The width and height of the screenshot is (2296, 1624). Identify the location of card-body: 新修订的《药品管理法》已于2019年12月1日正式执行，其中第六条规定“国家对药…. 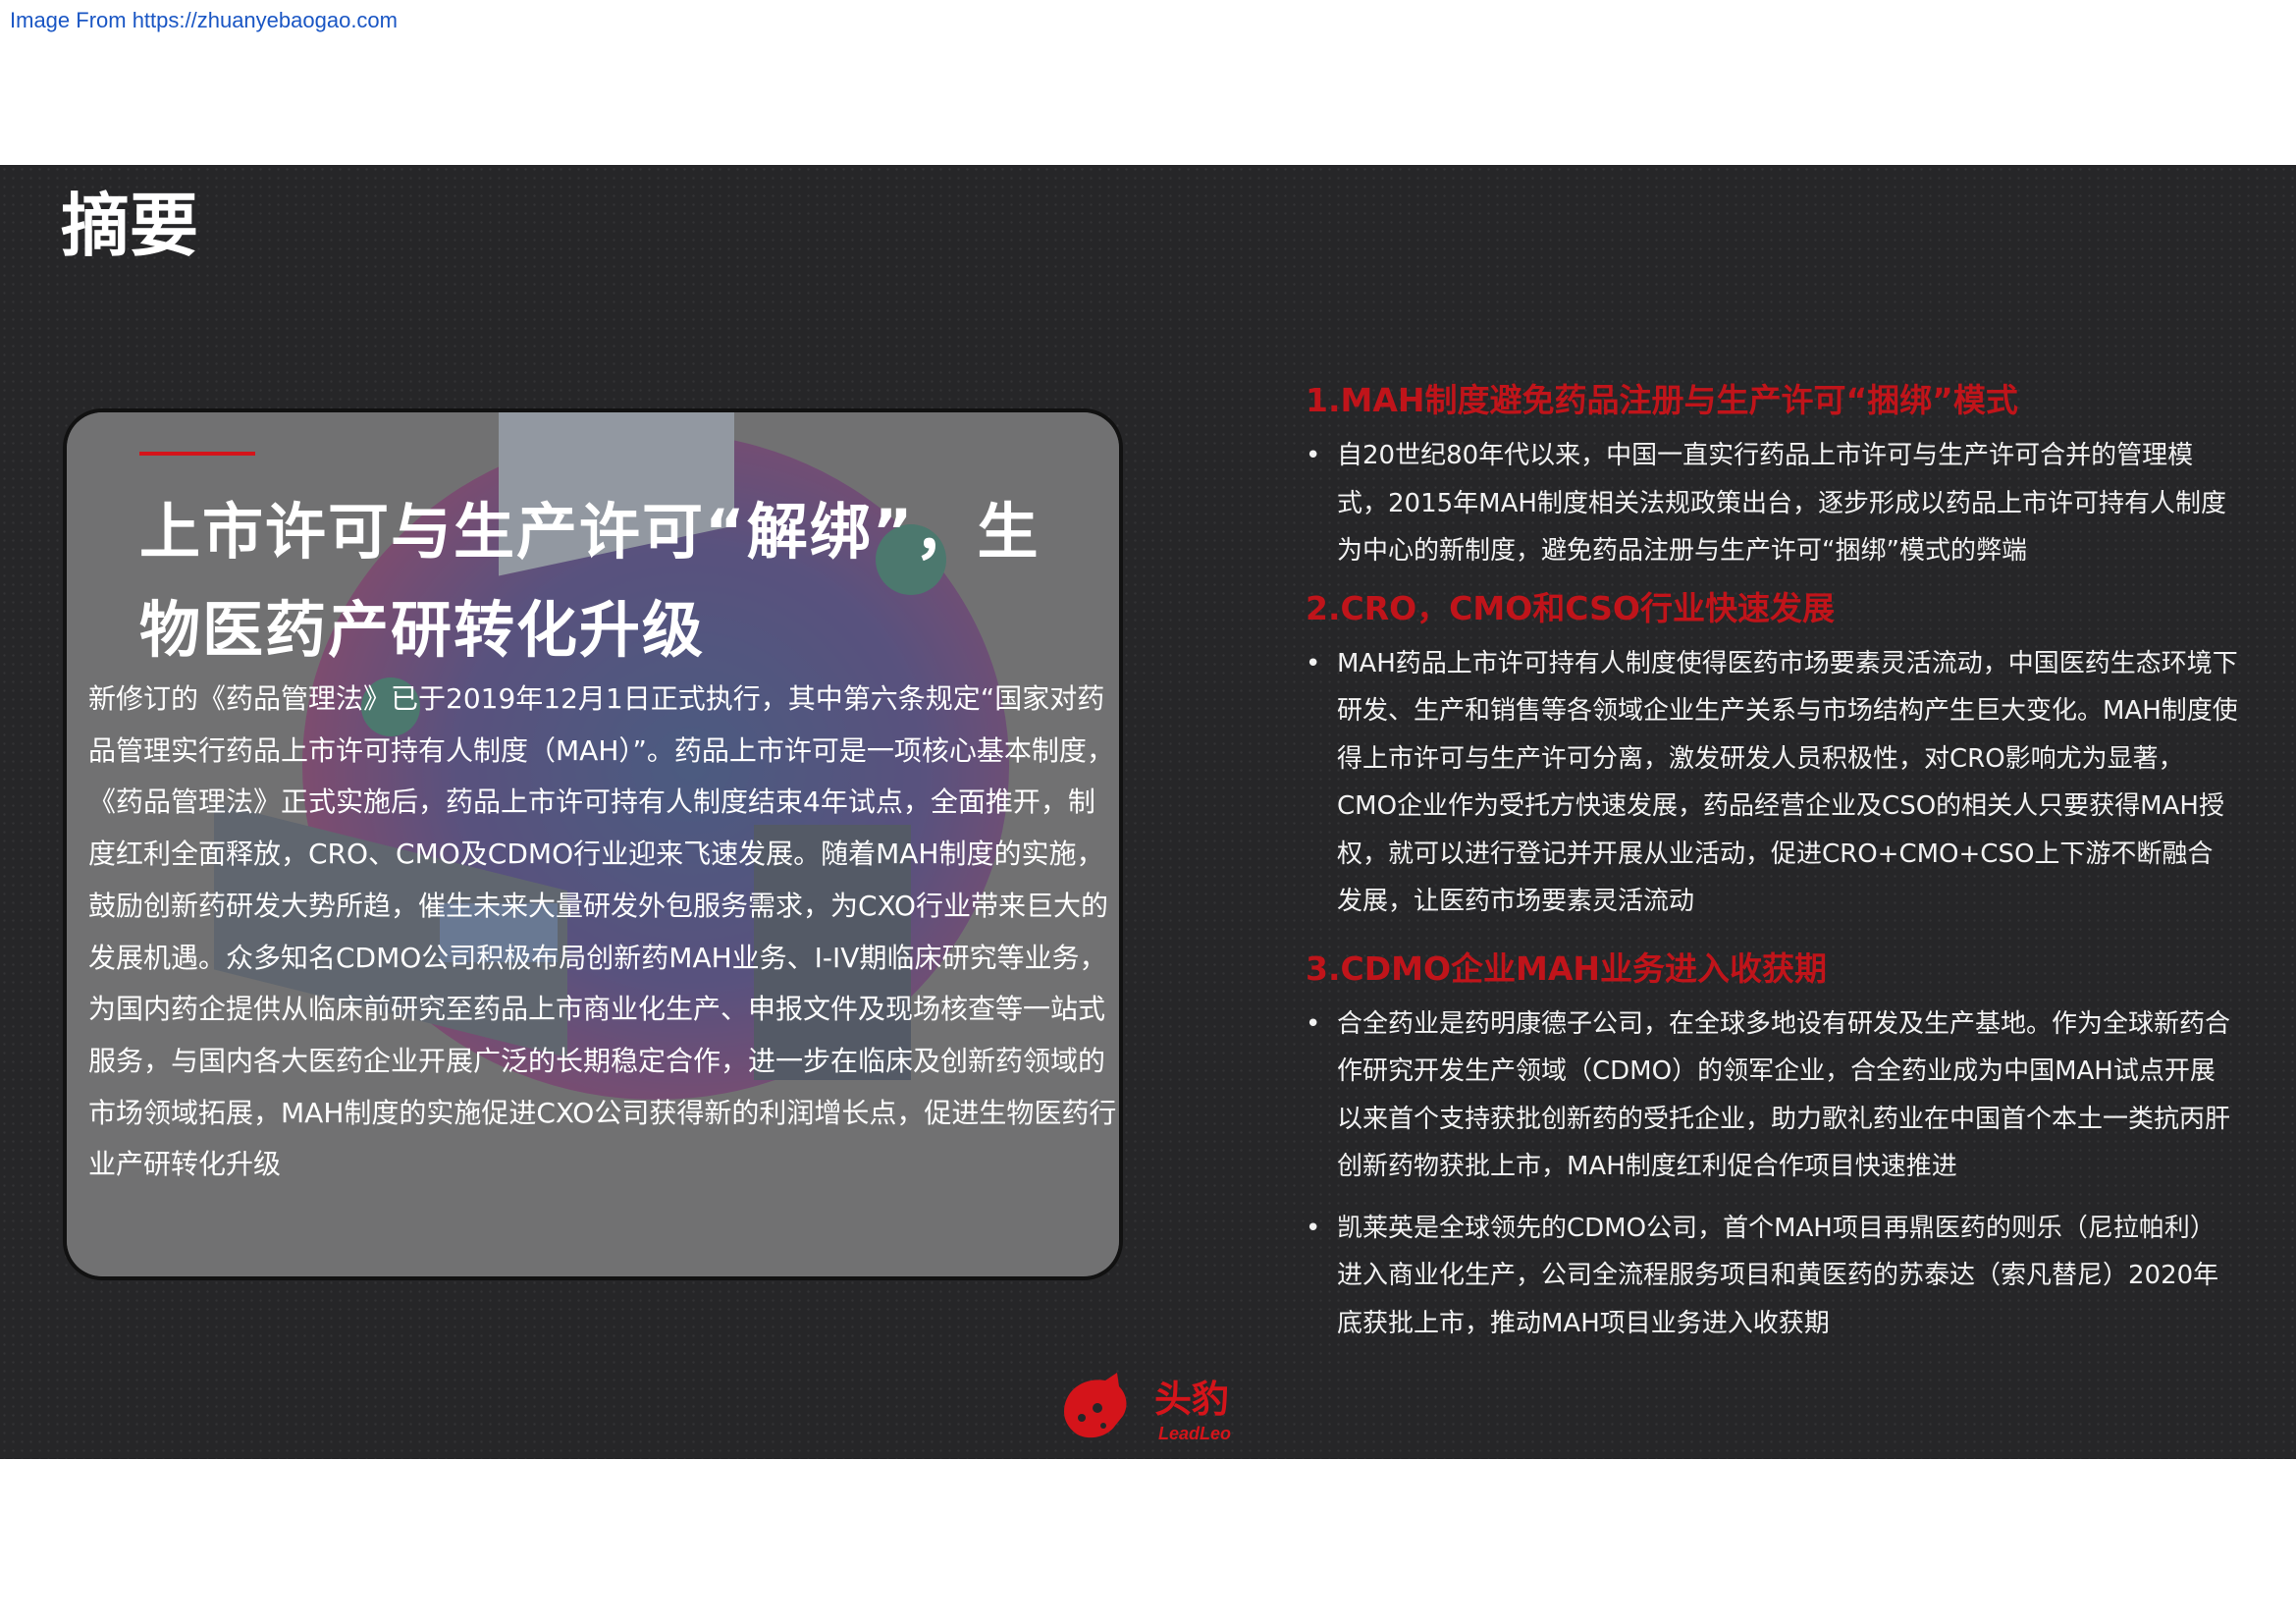
(602, 931).